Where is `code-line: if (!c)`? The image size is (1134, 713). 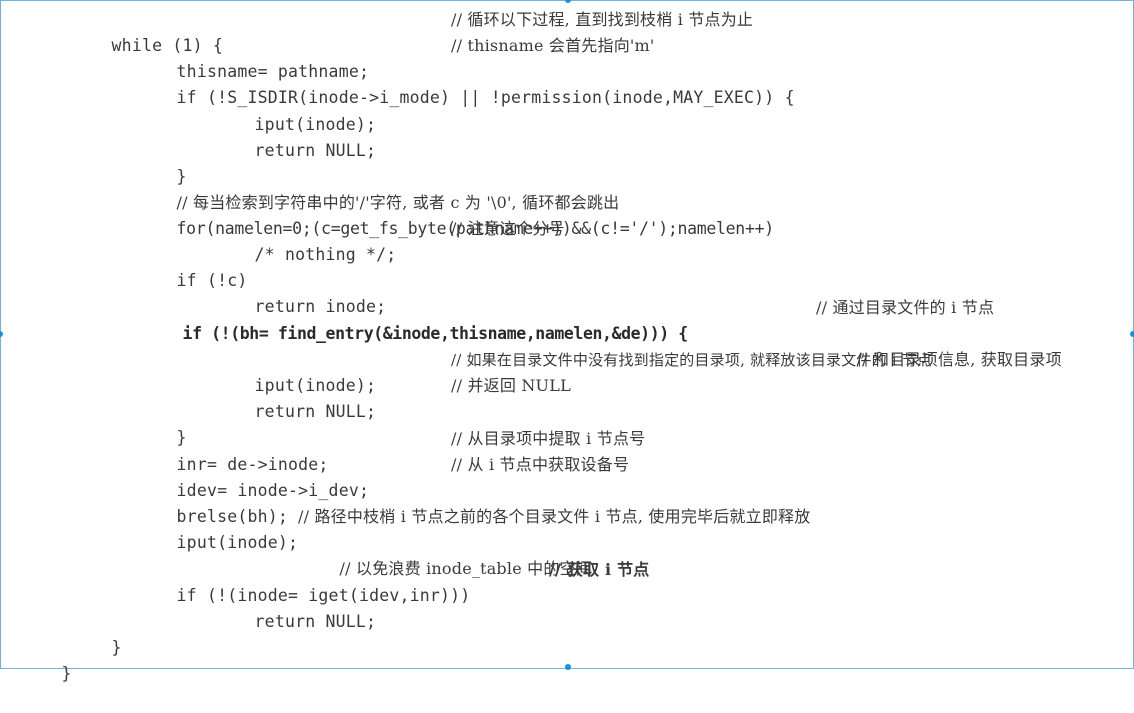
code-line: if (!c) is located at coordinates (192, 266).